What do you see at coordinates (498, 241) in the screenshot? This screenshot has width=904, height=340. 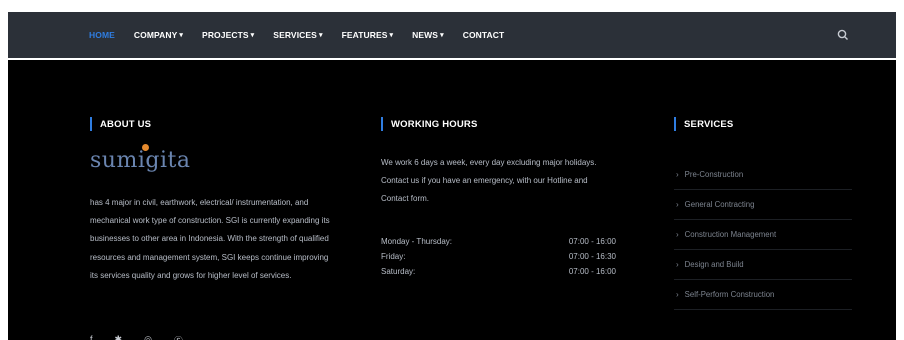 I see `hours-row: Monday - Thursday: 07:00 - 16:00` at bounding box center [498, 241].